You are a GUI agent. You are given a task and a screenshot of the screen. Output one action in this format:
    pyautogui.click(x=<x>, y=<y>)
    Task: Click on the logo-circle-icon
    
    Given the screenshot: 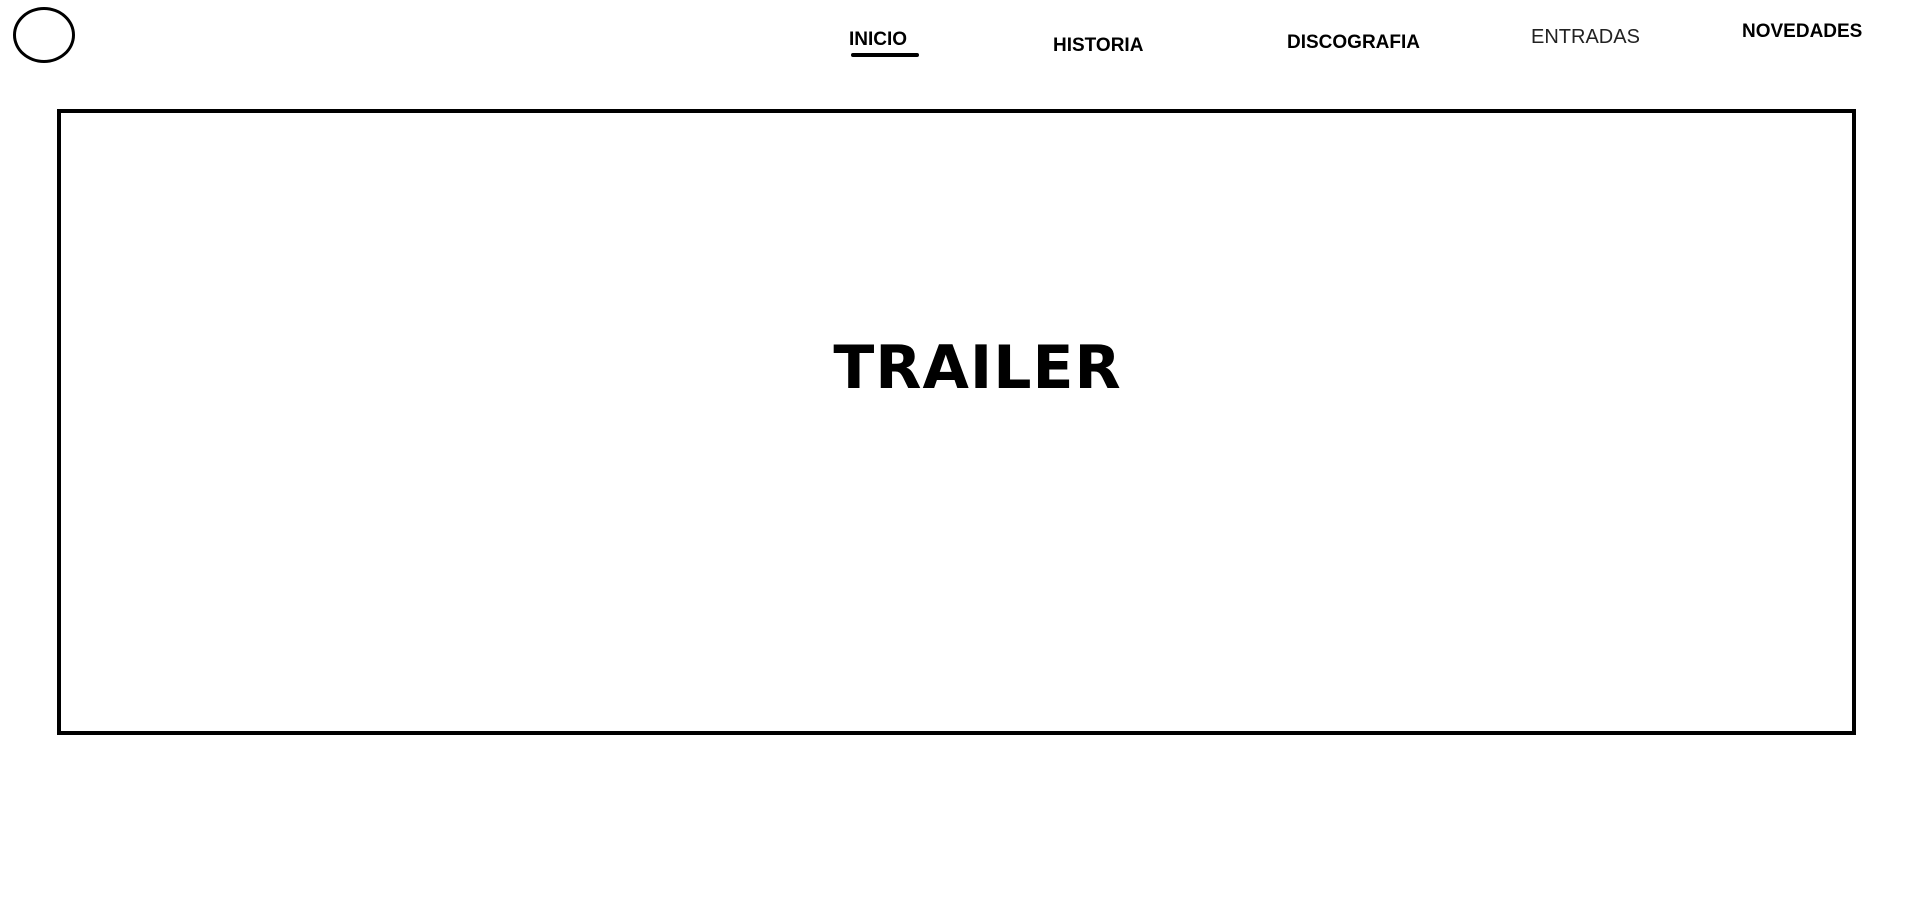 What is the action you would take?
    pyautogui.click(x=44, y=35)
    